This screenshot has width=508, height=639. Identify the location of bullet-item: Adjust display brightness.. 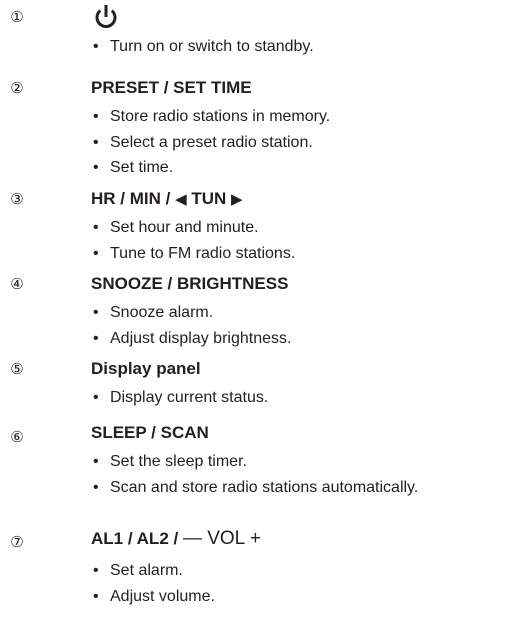
(191, 339).